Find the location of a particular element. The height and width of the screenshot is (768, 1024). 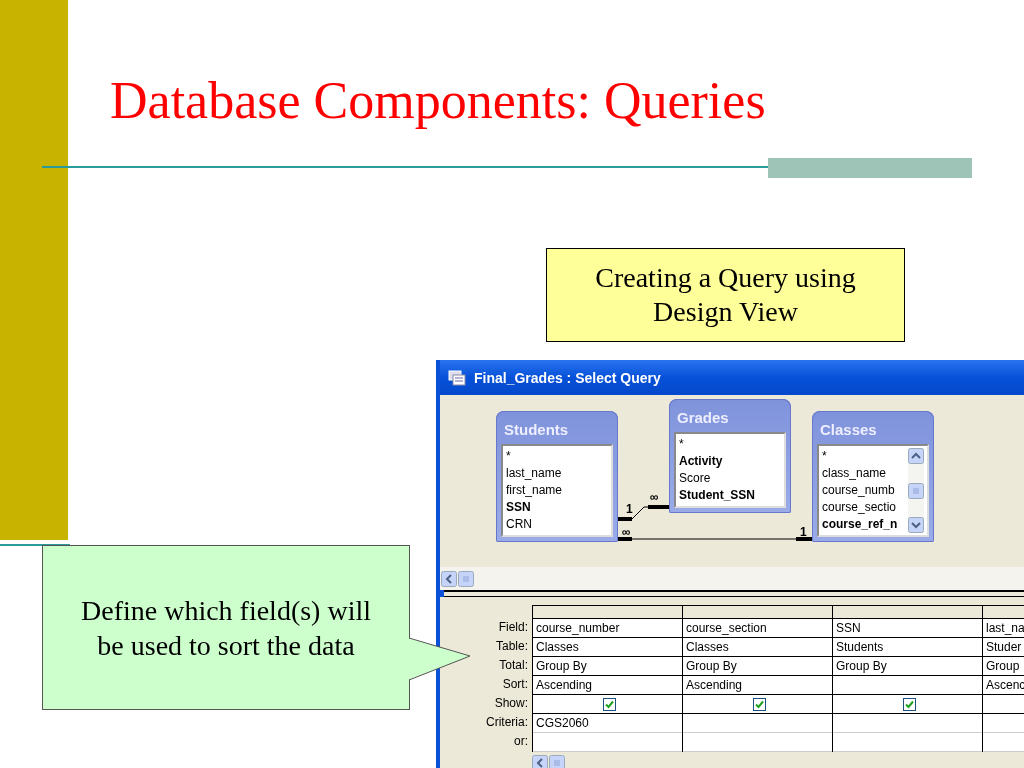

grid-cell: Studer is located at coordinates (1003, 647).